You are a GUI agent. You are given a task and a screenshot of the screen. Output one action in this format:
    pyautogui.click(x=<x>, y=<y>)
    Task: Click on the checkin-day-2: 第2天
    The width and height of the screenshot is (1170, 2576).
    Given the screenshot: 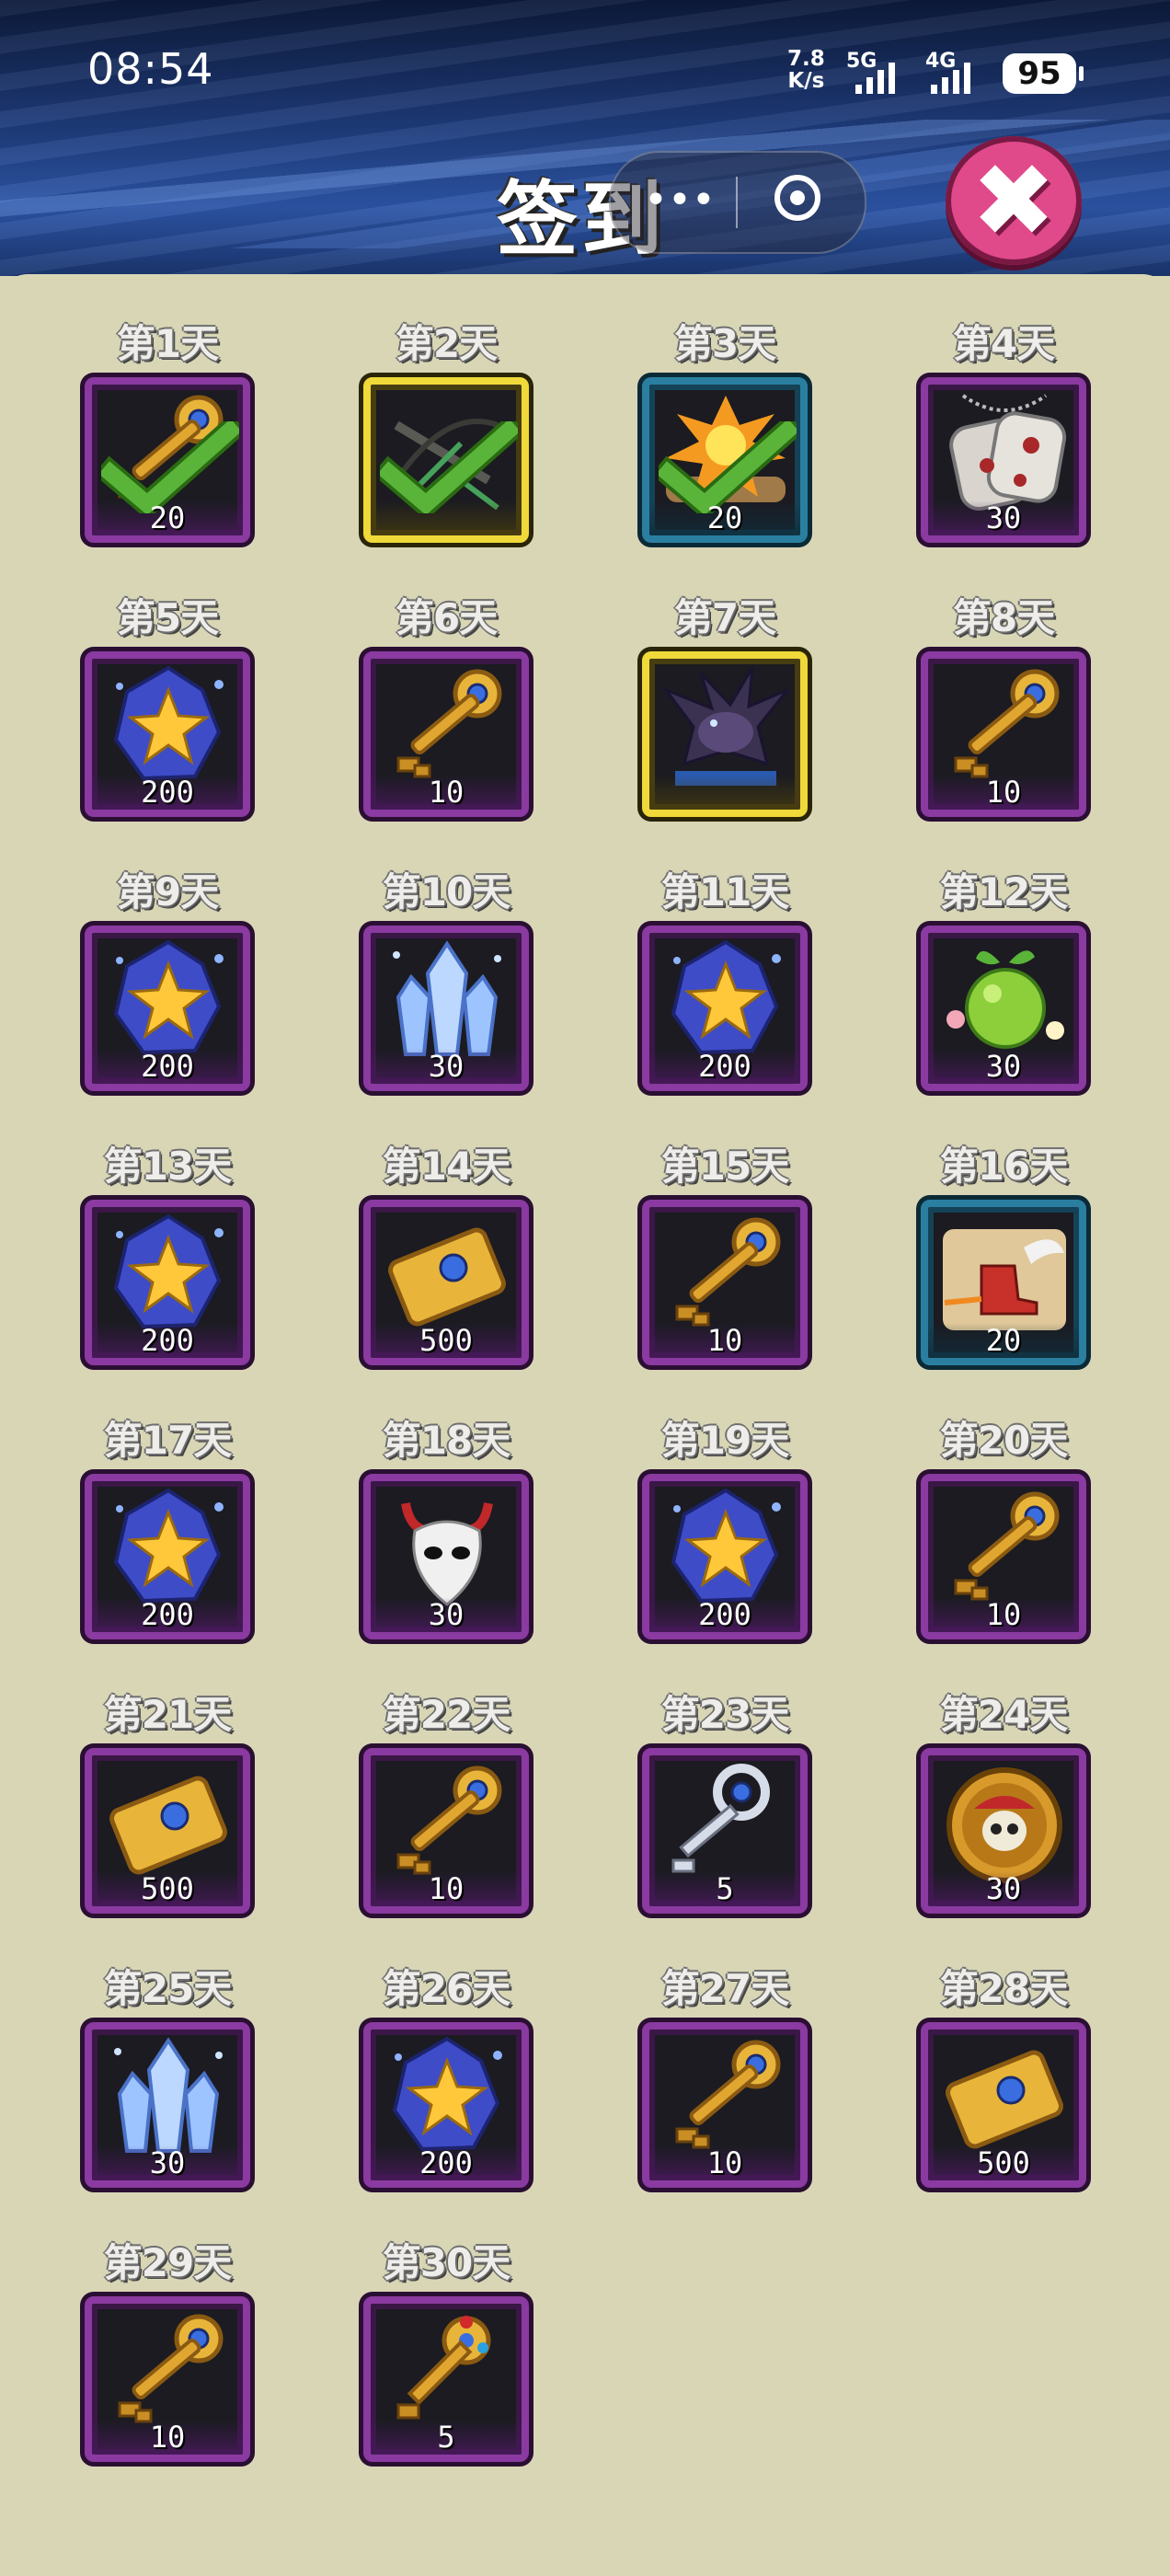 What is the action you would take?
    pyautogui.click(x=446, y=409)
    